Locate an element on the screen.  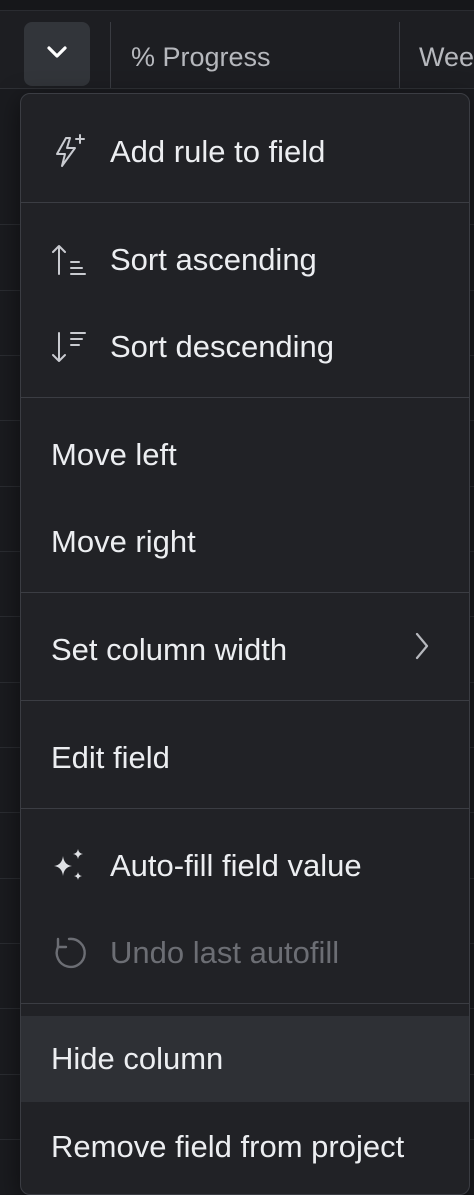
column-header-week: Wee is located at coordinates (446, 57).